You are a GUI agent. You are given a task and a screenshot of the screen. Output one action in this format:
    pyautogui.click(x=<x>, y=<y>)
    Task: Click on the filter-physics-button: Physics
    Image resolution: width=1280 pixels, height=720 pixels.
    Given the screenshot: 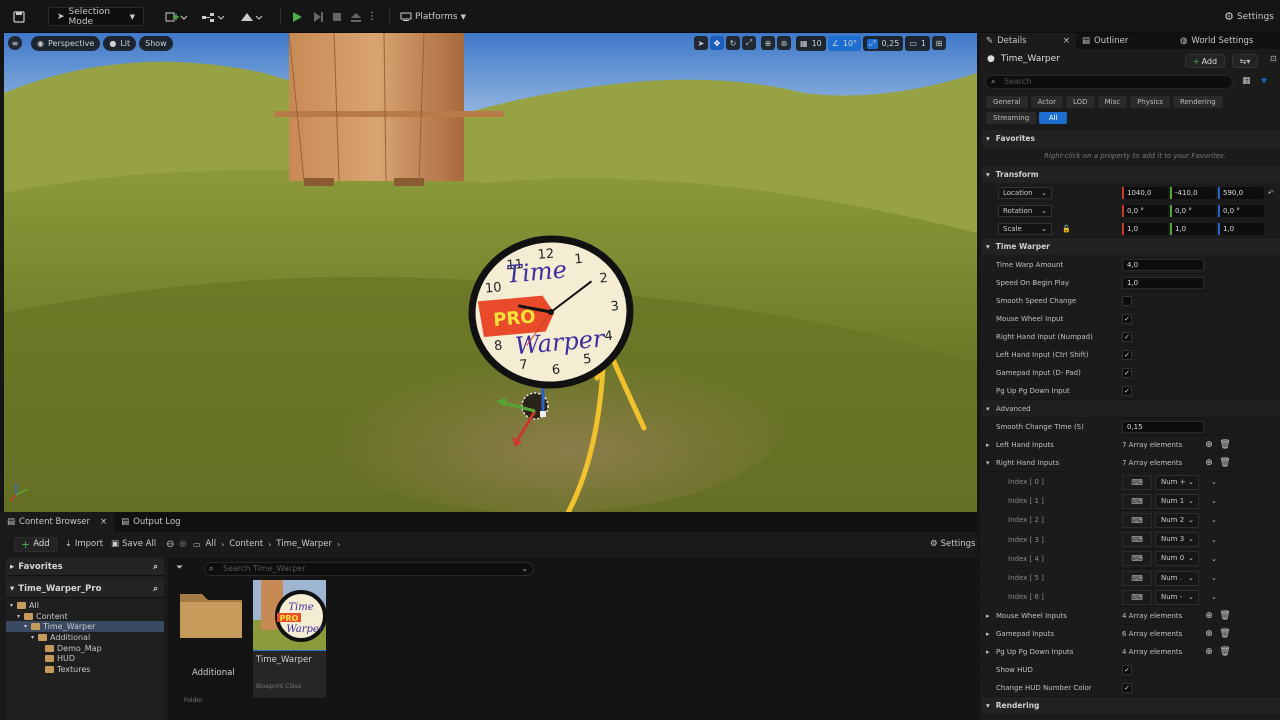 What is the action you would take?
    pyautogui.click(x=1150, y=102)
    